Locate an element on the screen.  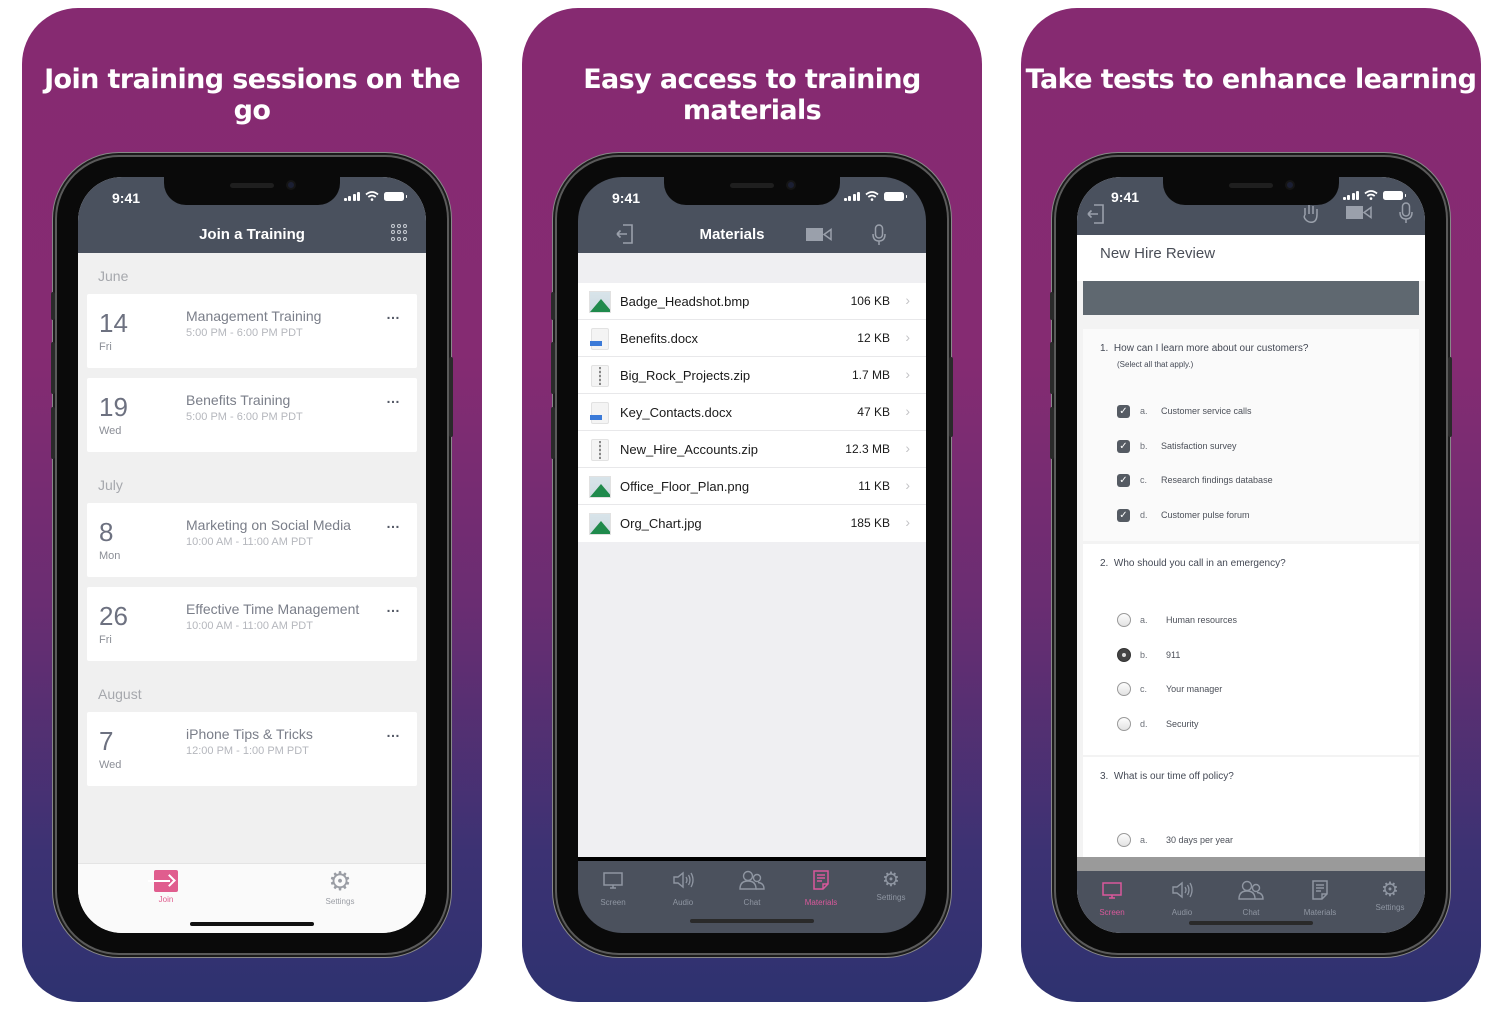
file-row: Benefits.docx 12 KB › is located at coordinates (752, 338).